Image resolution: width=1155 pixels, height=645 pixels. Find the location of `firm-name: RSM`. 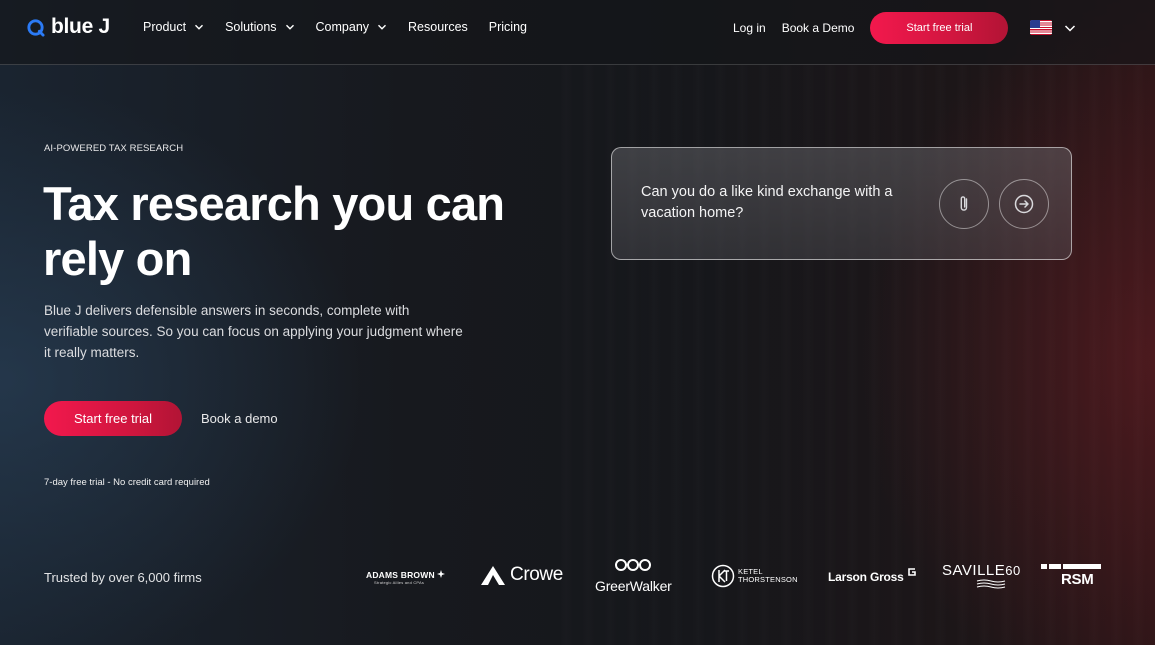

firm-name: RSM is located at coordinates (1077, 579).